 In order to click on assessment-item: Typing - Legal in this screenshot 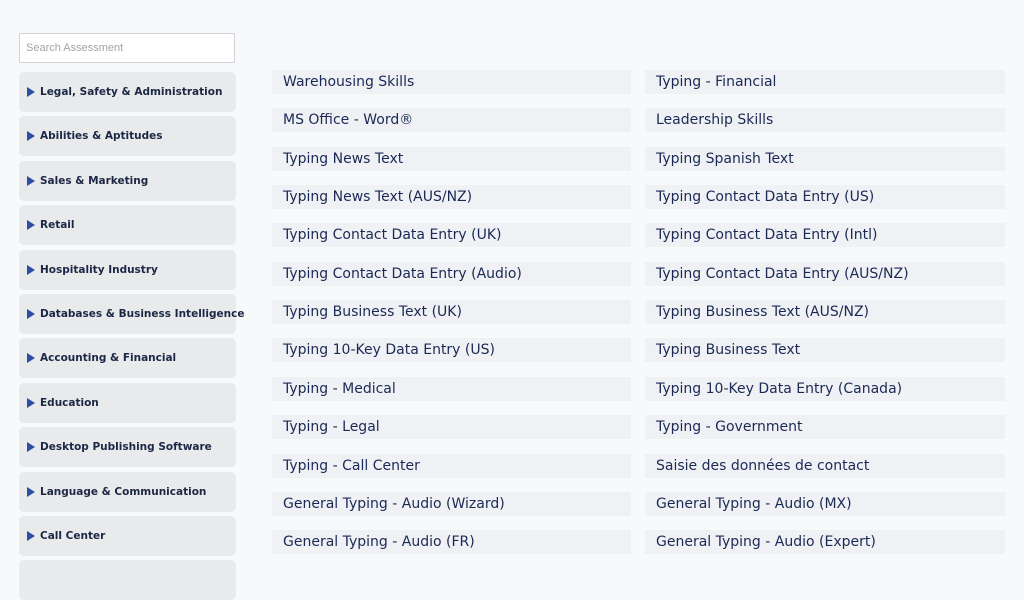, I will do `click(451, 427)`.